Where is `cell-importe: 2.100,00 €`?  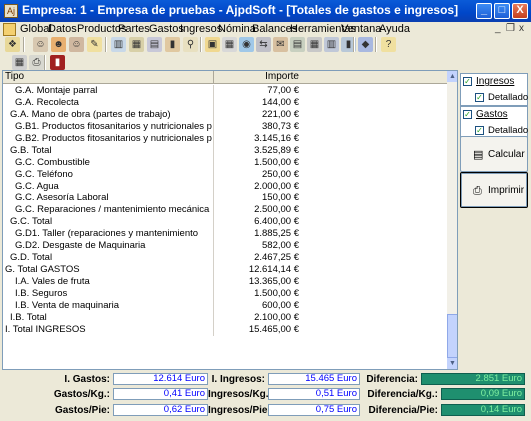
cell-importe: 2.100,00 € is located at coordinates (257, 317).